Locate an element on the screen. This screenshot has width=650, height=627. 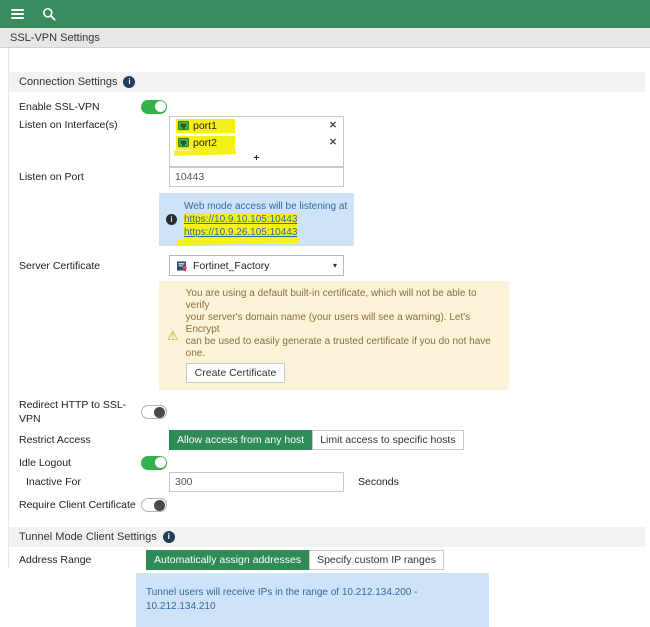
interface-chip: port2 is located at coordinates (205, 142).